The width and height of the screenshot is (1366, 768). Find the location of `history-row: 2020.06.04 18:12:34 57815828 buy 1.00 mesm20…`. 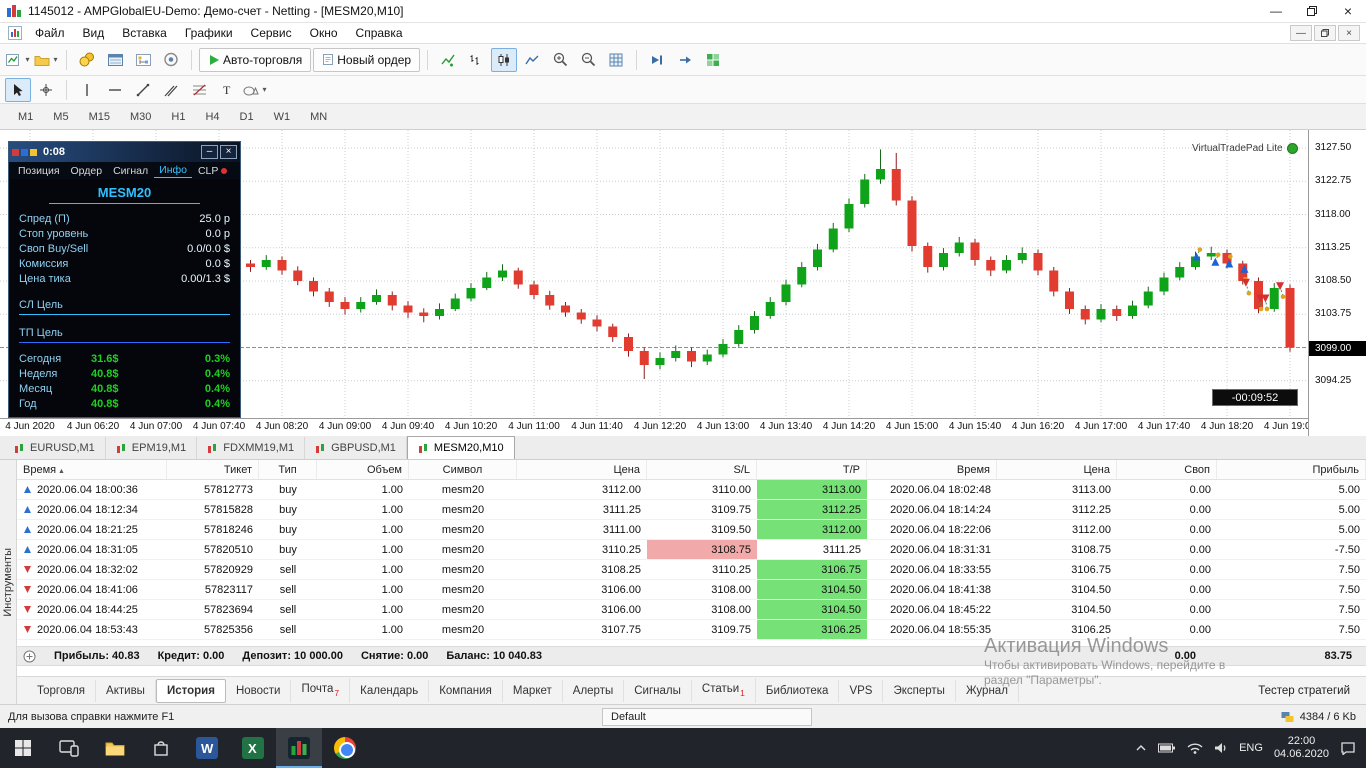

history-row: 2020.06.04 18:12:34 57815828 buy 1.00 mesm20… is located at coordinates (691, 510).